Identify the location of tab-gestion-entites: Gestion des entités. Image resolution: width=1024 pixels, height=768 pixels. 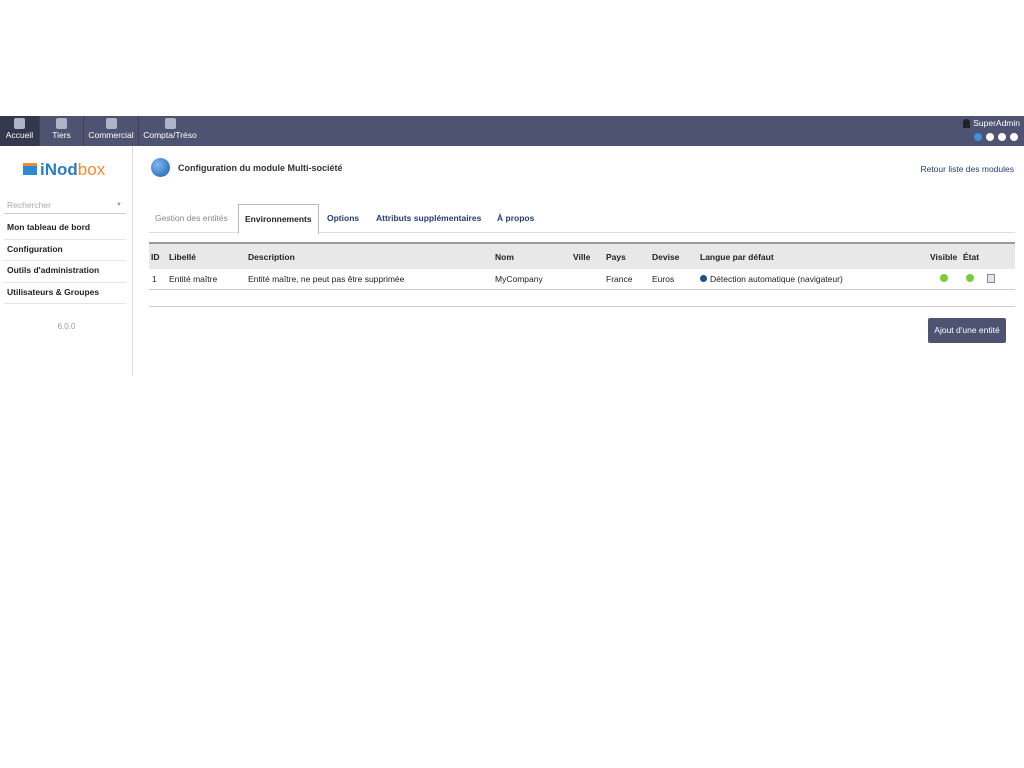
(191, 218).